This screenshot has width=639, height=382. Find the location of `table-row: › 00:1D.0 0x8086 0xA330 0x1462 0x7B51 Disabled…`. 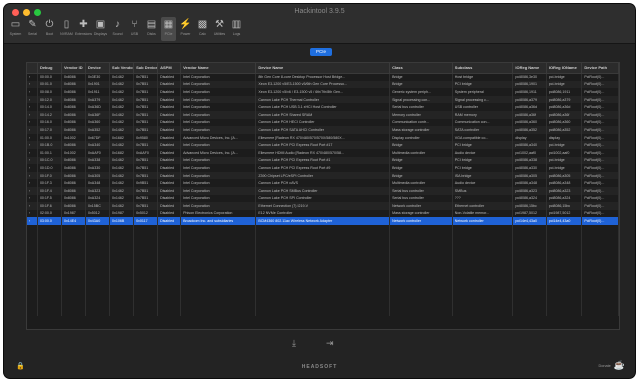

table-row: › 00:1D.0 0x8086 0xA330 0x1462 0x7B51 Disabled… is located at coordinates (323, 168).